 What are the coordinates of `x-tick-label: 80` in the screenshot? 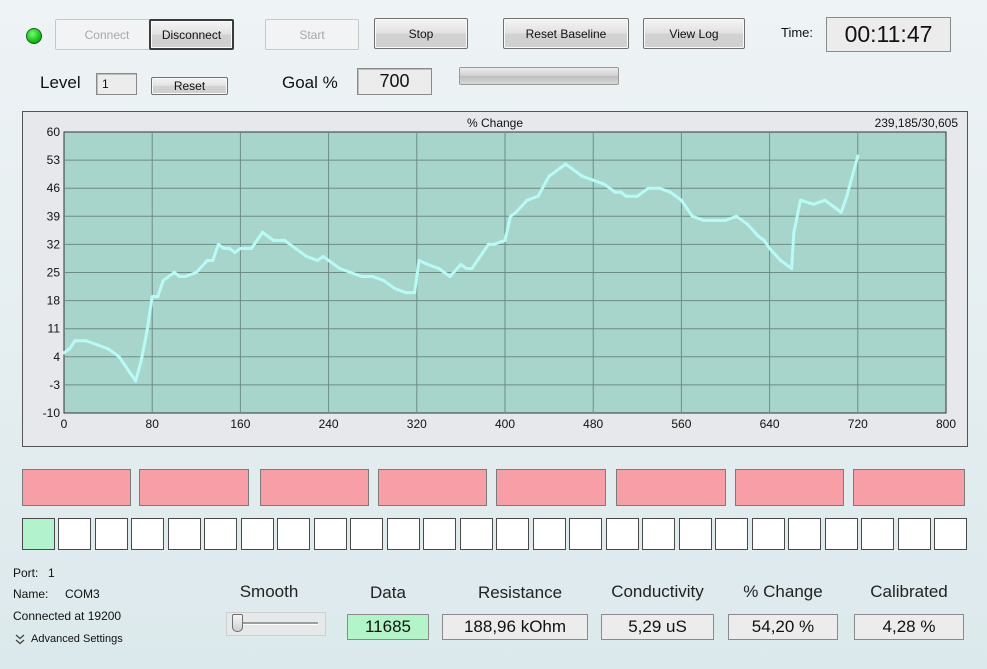 It's located at (153, 424).